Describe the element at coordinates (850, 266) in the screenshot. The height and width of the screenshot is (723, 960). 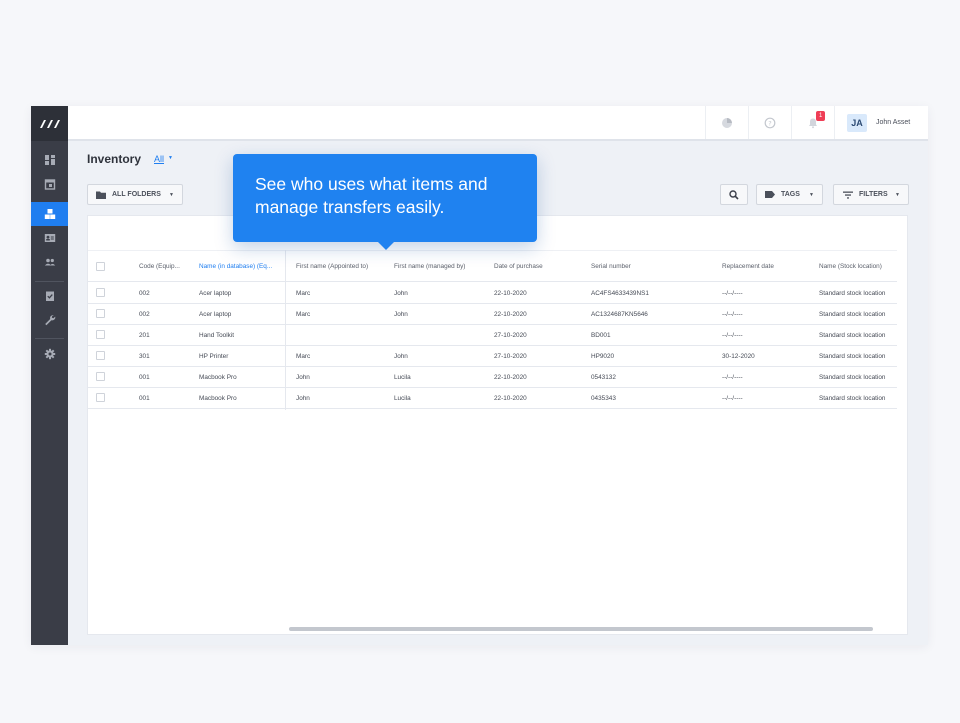
I see `column-header: Name (Stock location)` at that location.